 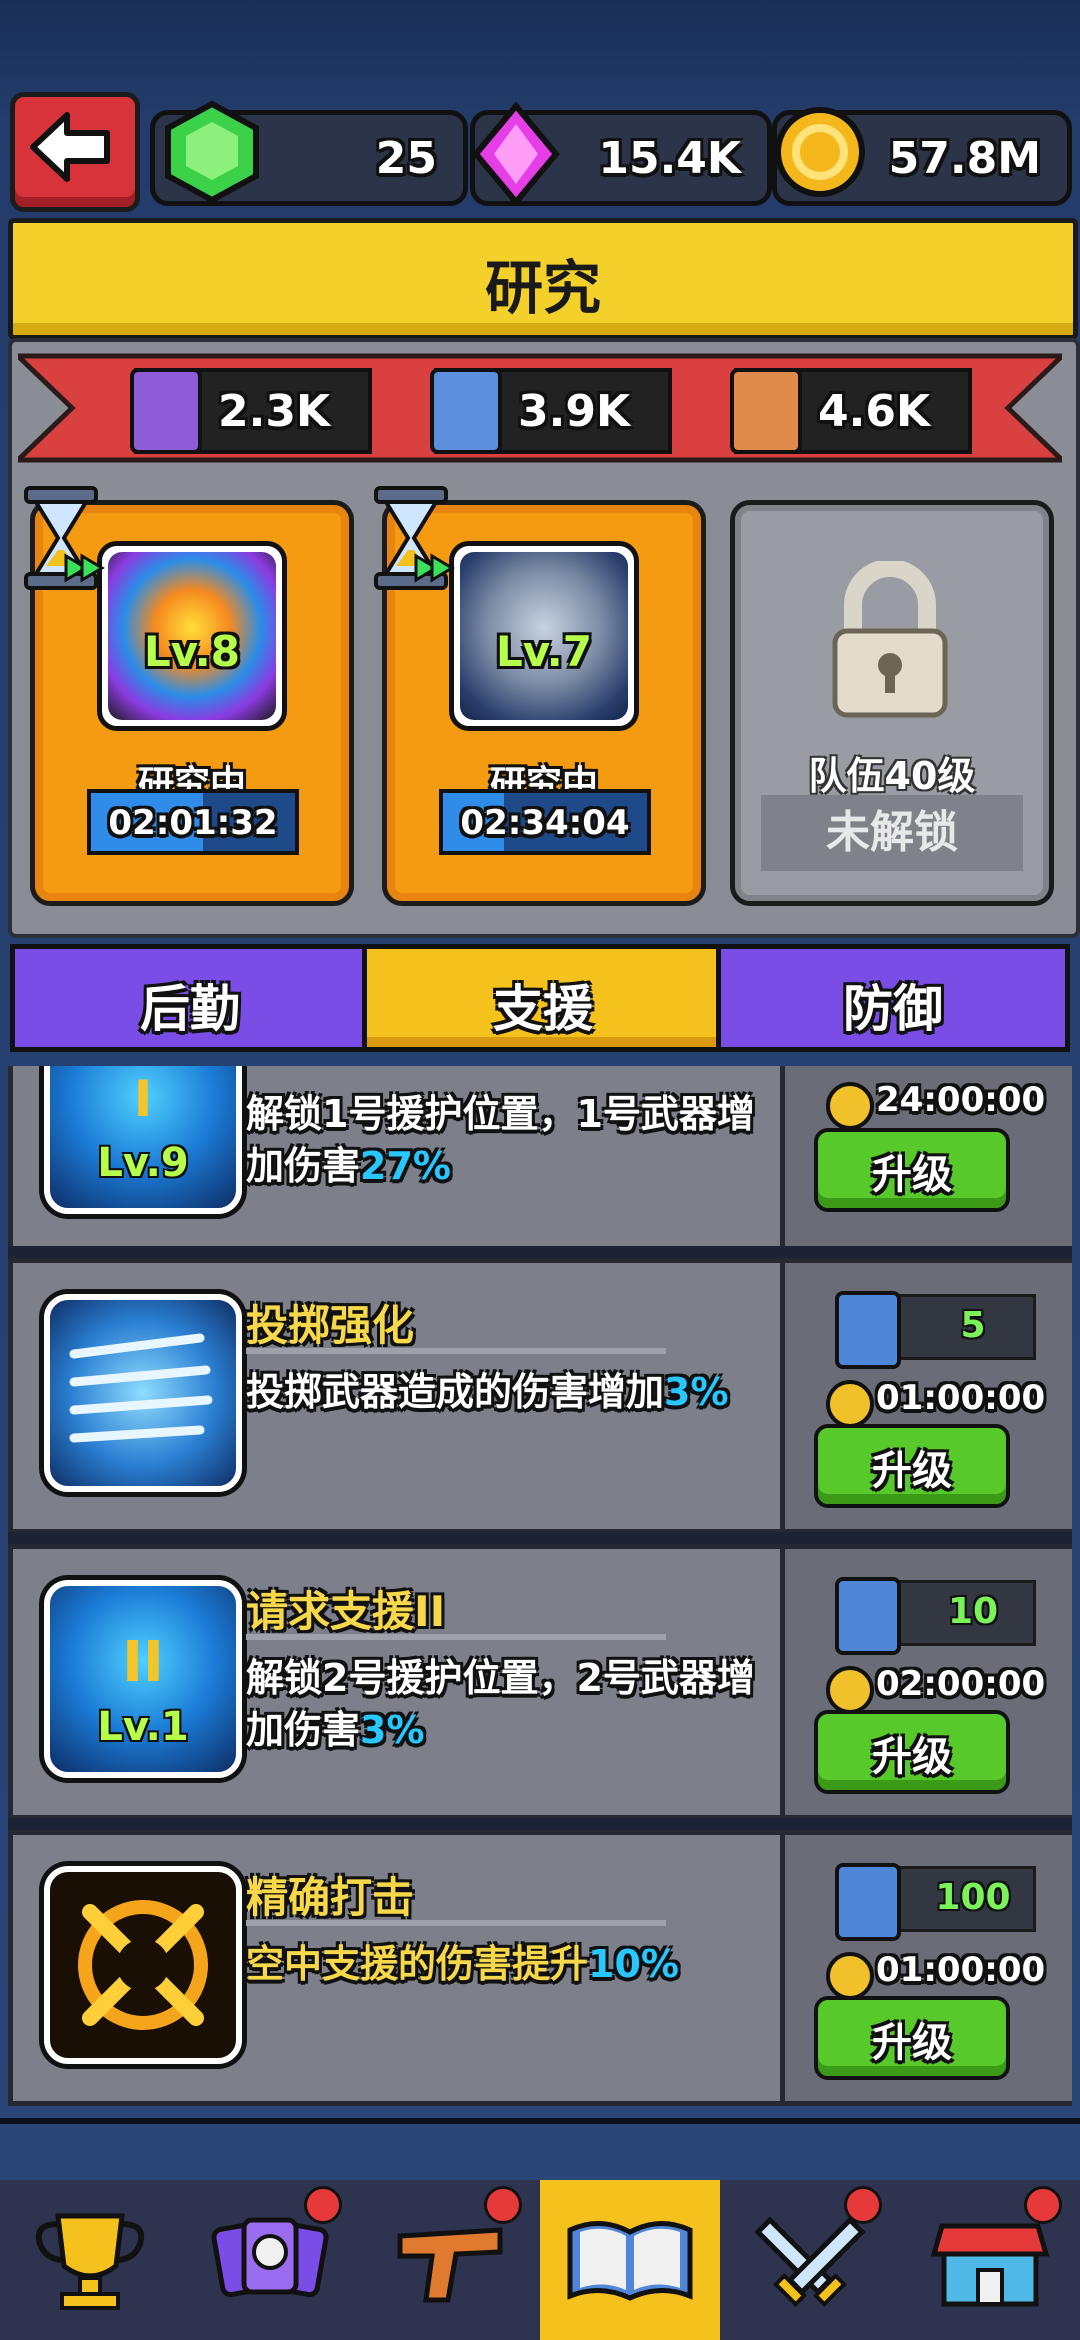 What do you see at coordinates (166, 411) in the screenshot?
I see `purple-book-icon` at bounding box center [166, 411].